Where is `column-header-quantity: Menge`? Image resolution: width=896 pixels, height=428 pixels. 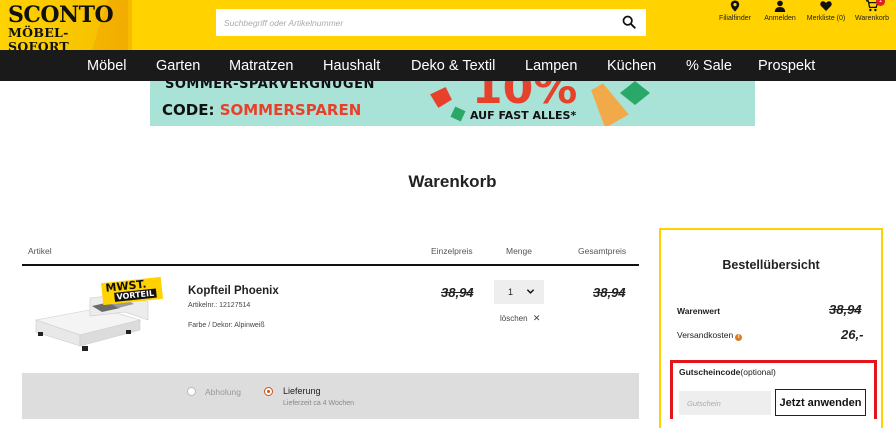 column-header-quantity: Menge is located at coordinates (519, 251).